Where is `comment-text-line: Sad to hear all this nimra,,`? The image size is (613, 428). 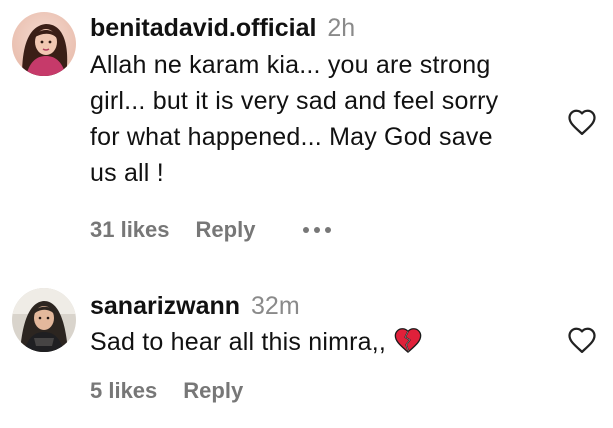 comment-text-line: Sad to hear all this nimra,, is located at coordinates (238, 342).